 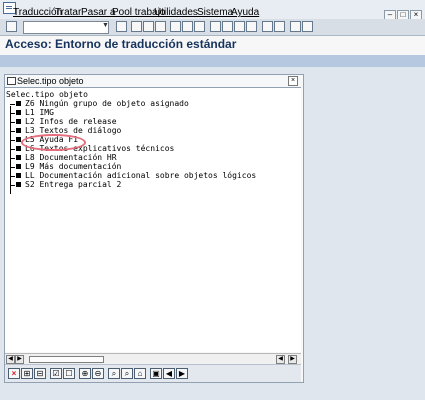 I want to click on details-icon: ⌂, so click(x=140, y=373).